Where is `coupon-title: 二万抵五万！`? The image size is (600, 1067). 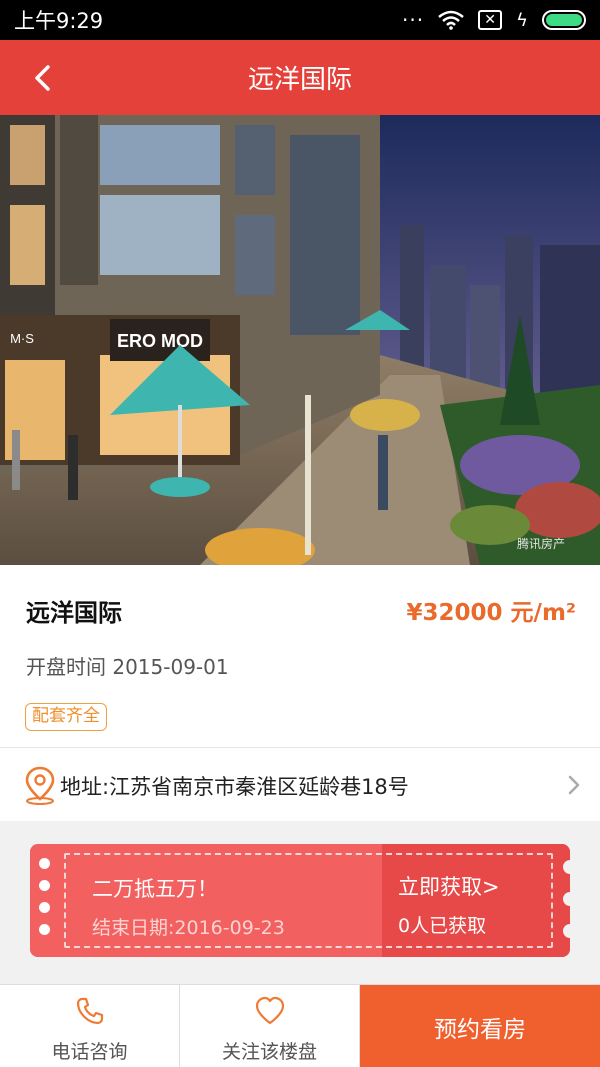 coupon-title: 二万抵五万！ is located at coordinates (155, 889).